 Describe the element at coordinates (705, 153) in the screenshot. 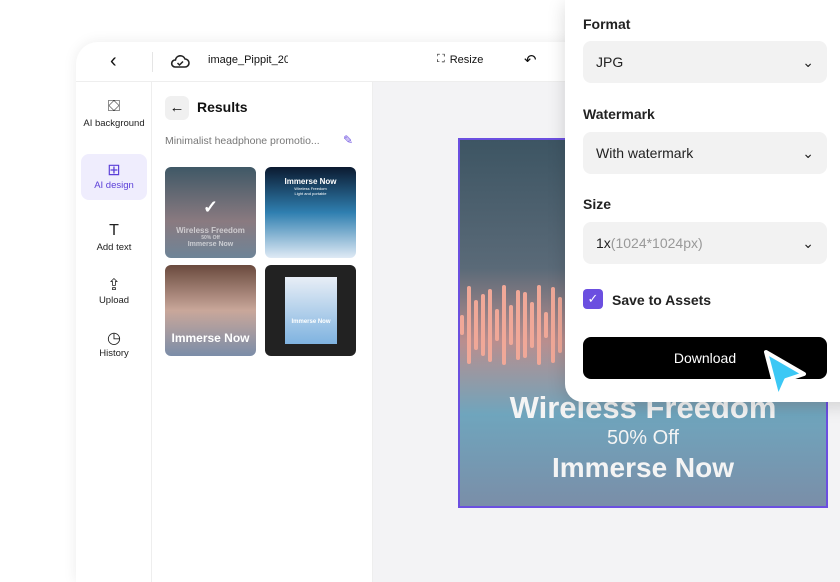

I see `watermark-select: With watermark ⌄` at that location.